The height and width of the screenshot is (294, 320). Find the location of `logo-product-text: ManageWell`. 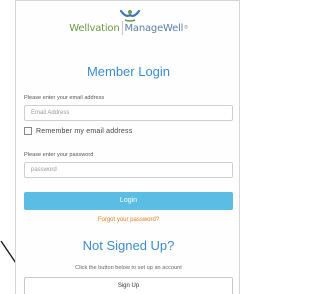

logo-product-text: ManageWell is located at coordinates (154, 28).